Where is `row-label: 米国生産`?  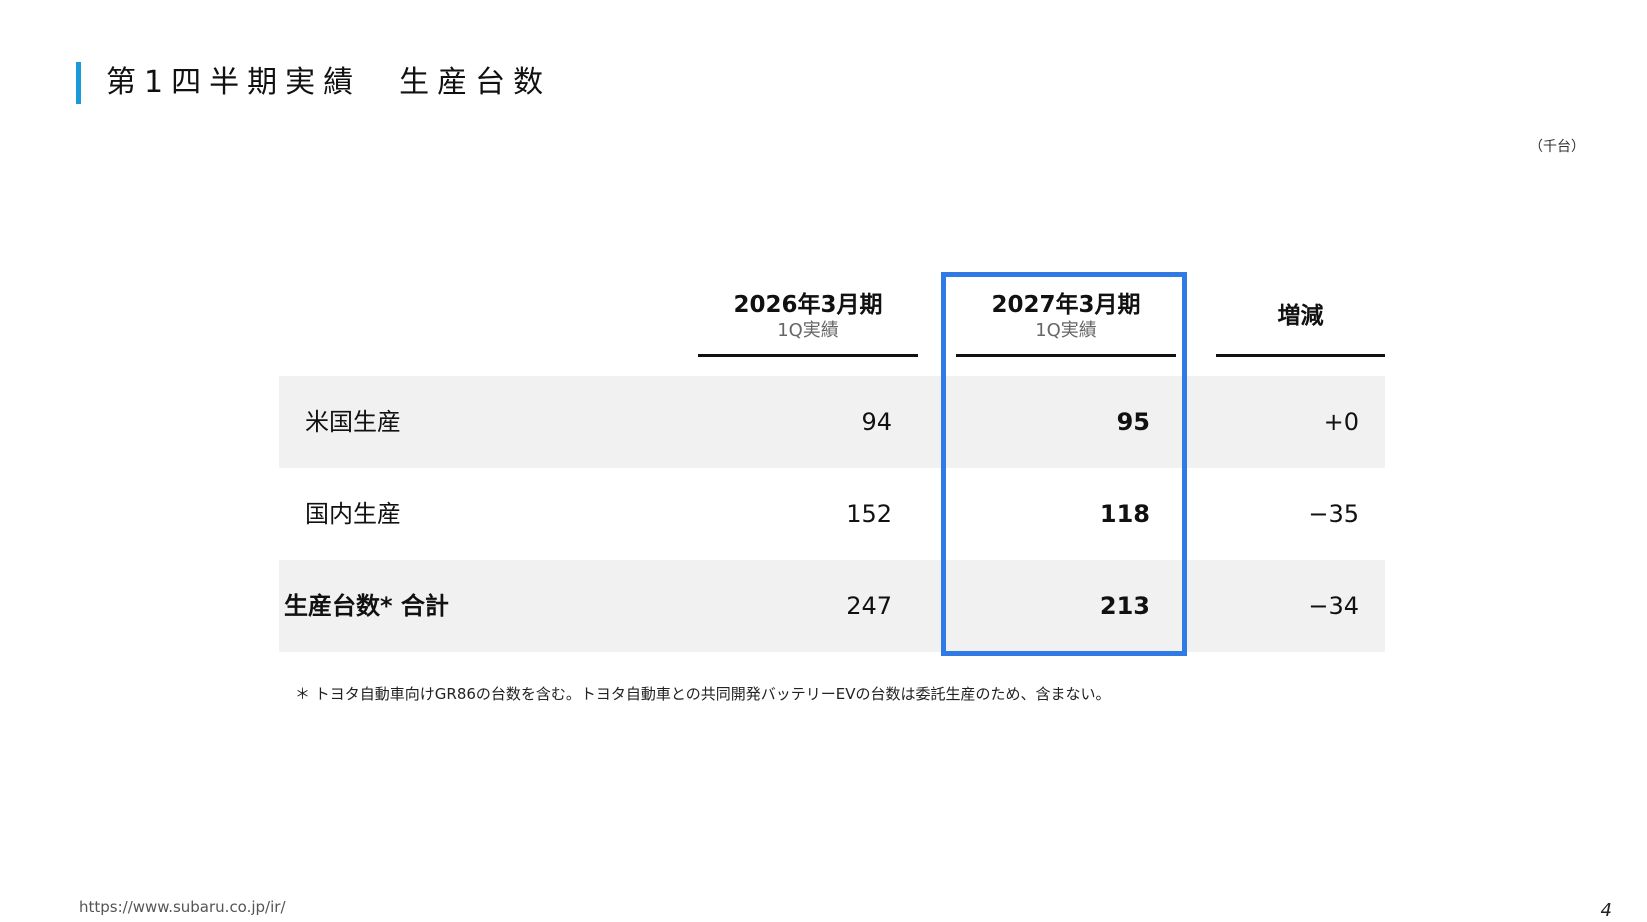 row-label: 米国生産 is located at coordinates (353, 422).